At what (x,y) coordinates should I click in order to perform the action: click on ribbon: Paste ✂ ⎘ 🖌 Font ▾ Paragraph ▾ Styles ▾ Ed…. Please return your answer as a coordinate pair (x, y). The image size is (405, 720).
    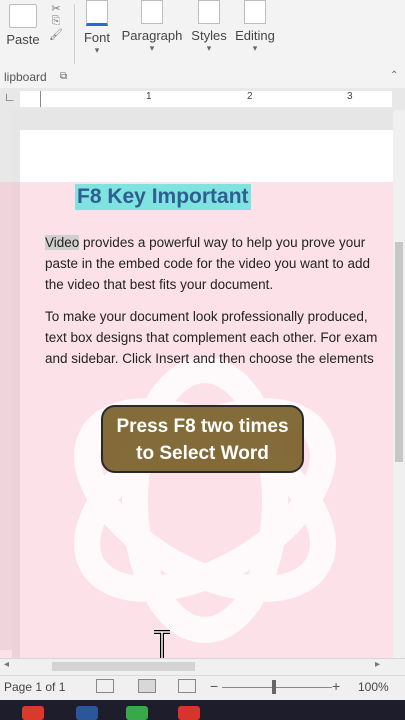
    Looking at the image, I should click on (202, 44).